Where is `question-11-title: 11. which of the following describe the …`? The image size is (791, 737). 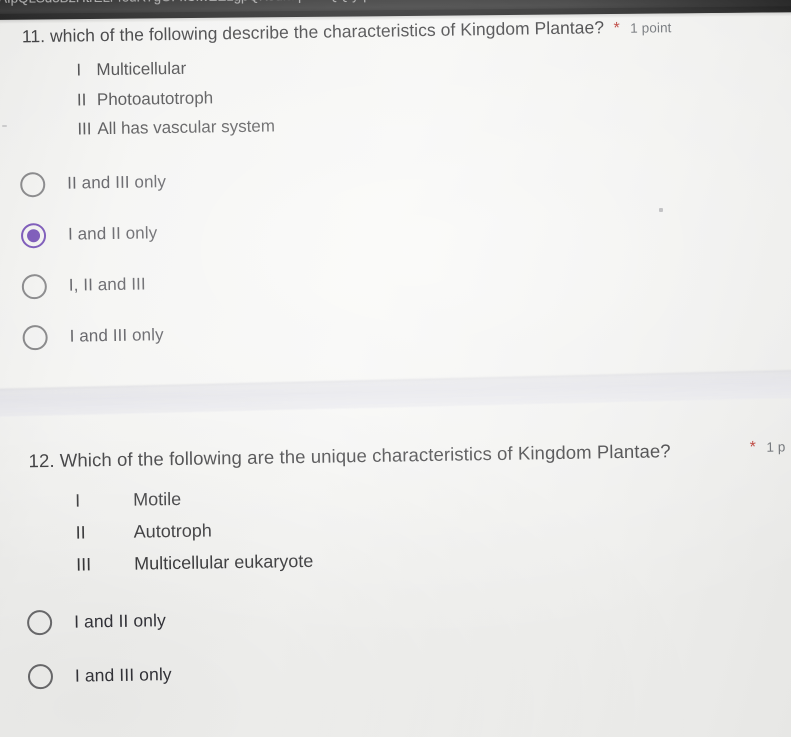 question-11-title: 11. which of the following describe the … is located at coordinates (313, 32).